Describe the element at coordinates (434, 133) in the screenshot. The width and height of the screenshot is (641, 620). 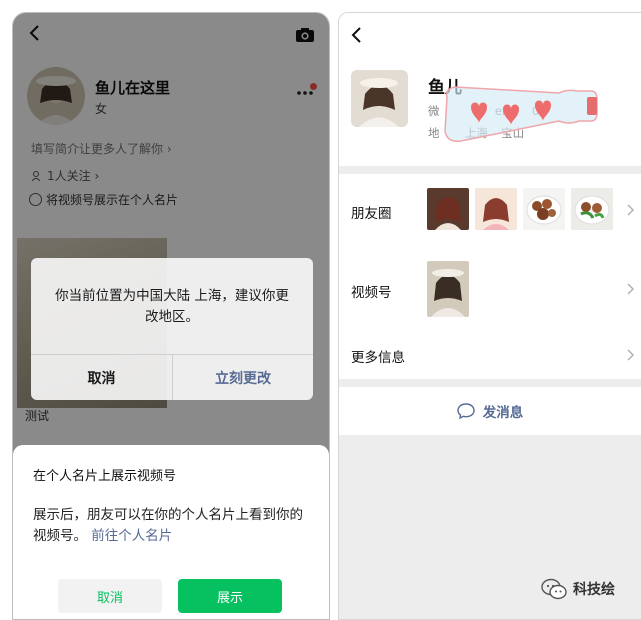
I see `region-prefix: 地` at that location.